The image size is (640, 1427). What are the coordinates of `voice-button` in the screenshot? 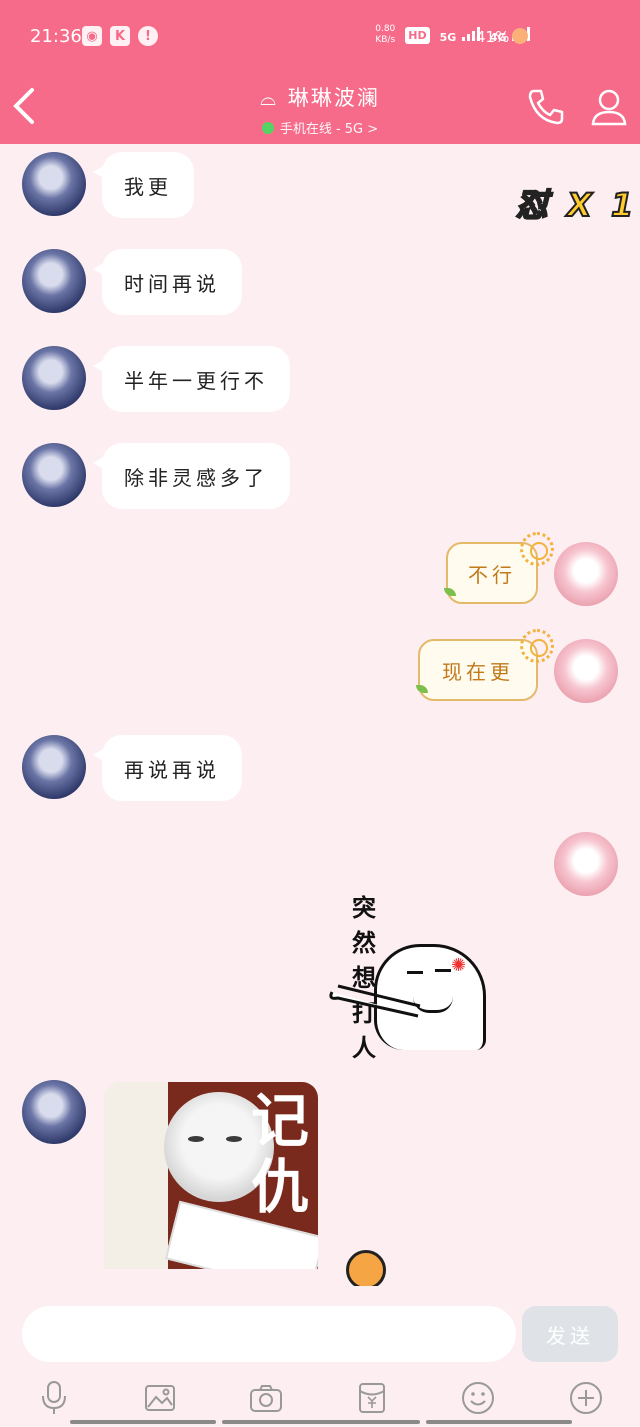 It's located at (54, 1398).